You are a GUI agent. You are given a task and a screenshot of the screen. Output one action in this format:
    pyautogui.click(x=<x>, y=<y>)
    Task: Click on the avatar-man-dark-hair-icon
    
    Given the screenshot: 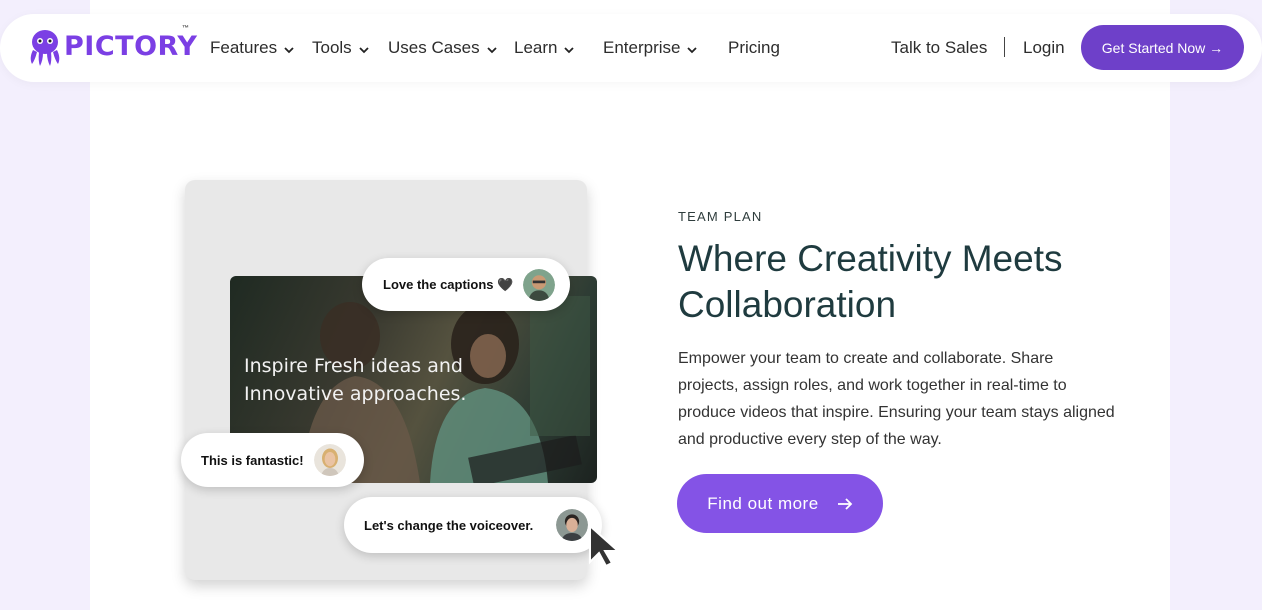 What is the action you would take?
    pyautogui.click(x=572, y=525)
    